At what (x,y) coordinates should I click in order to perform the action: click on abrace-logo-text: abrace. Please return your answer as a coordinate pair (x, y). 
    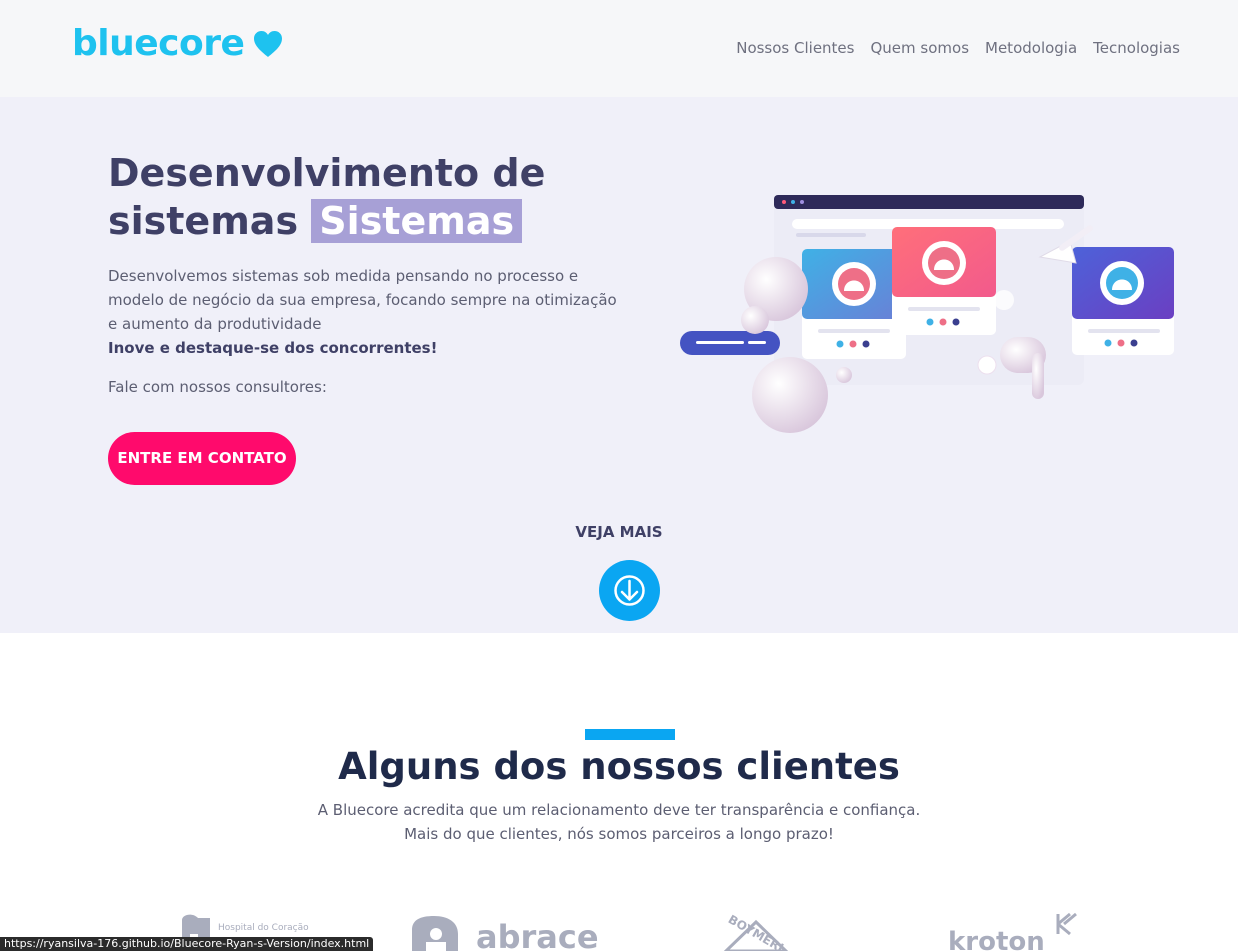
    Looking at the image, I should click on (537, 934).